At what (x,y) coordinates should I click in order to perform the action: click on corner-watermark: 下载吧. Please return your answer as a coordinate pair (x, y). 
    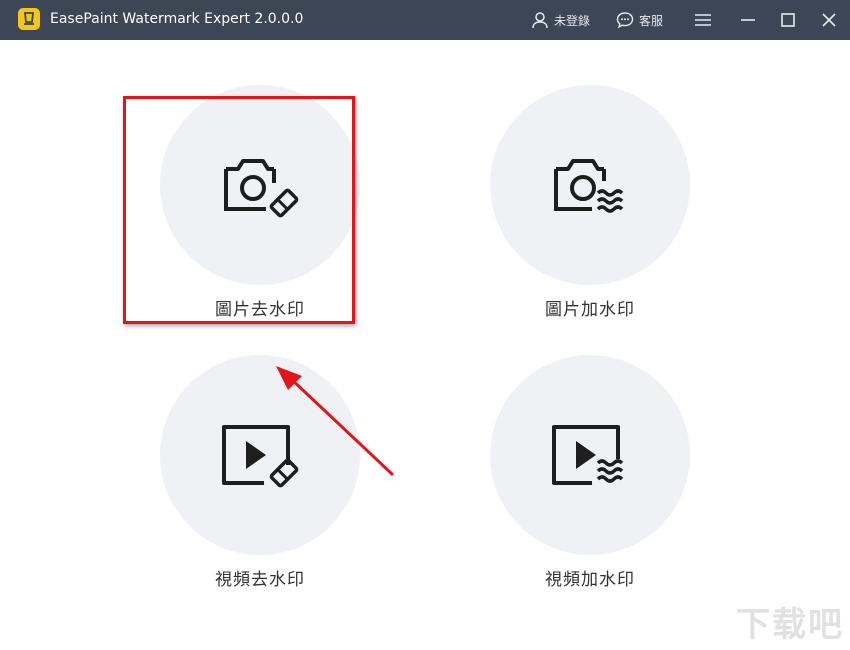
    Looking at the image, I should click on (790, 625).